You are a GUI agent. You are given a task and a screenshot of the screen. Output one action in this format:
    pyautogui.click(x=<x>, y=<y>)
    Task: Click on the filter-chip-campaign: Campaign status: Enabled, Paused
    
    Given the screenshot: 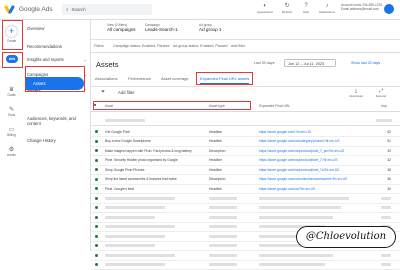 What is the action you would take?
    pyautogui.click(x=141, y=46)
    